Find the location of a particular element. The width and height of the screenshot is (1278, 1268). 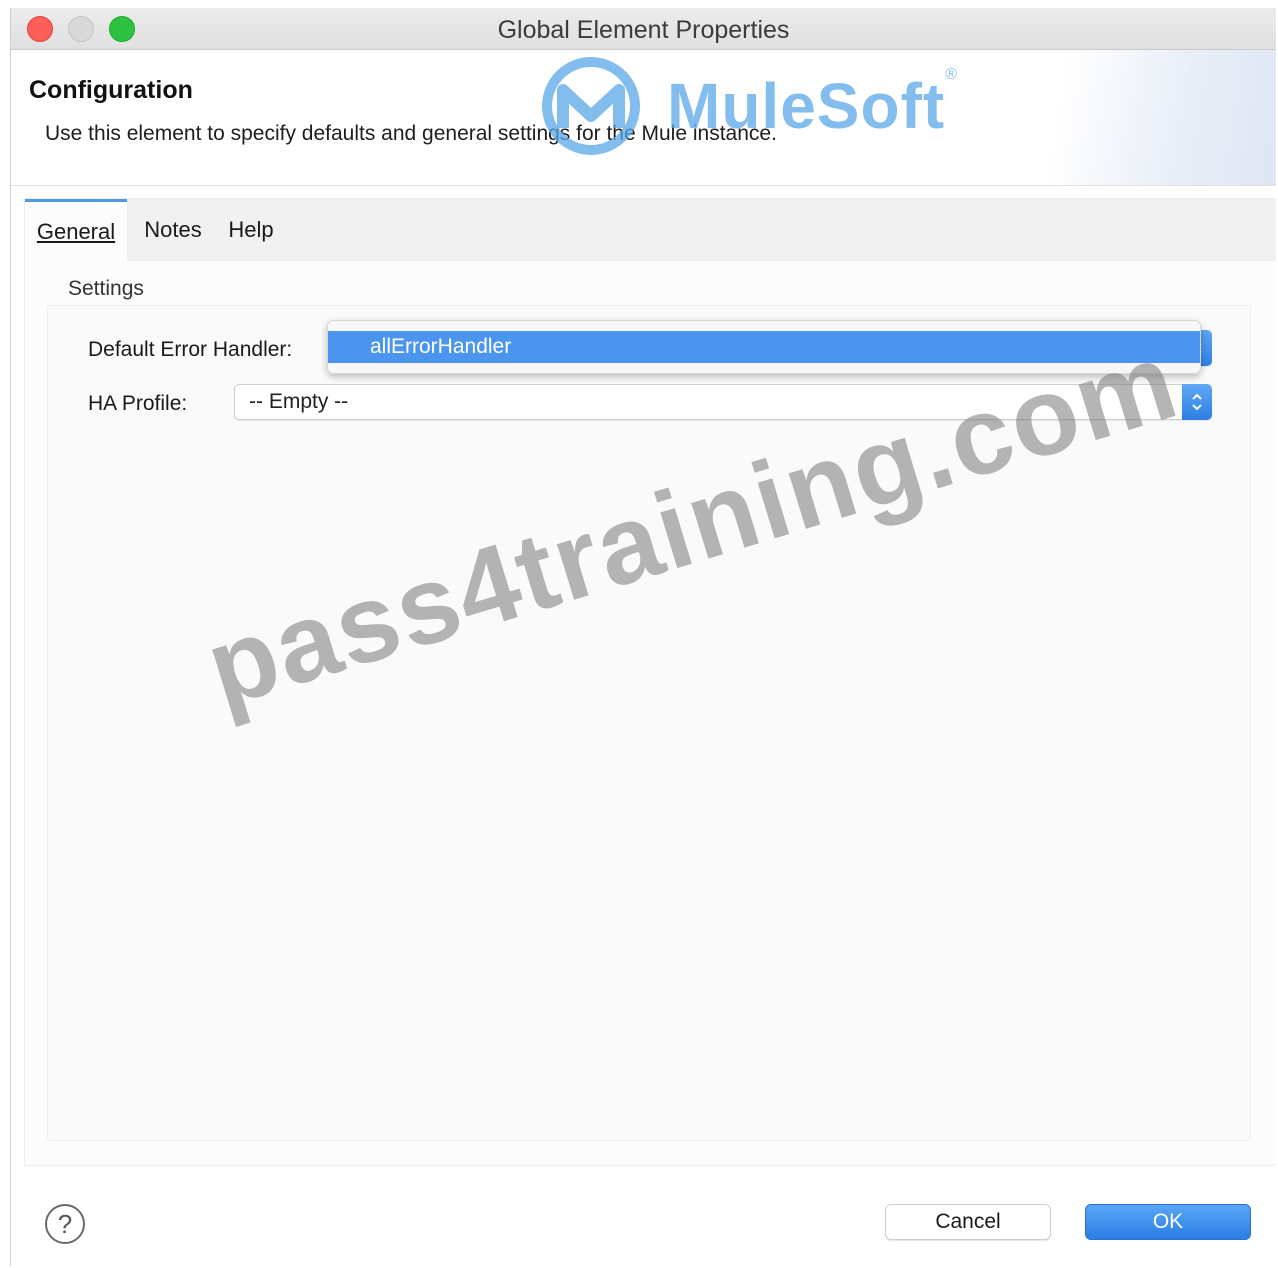

default-error-handler-label: Default Error Handler: is located at coordinates (190, 349).